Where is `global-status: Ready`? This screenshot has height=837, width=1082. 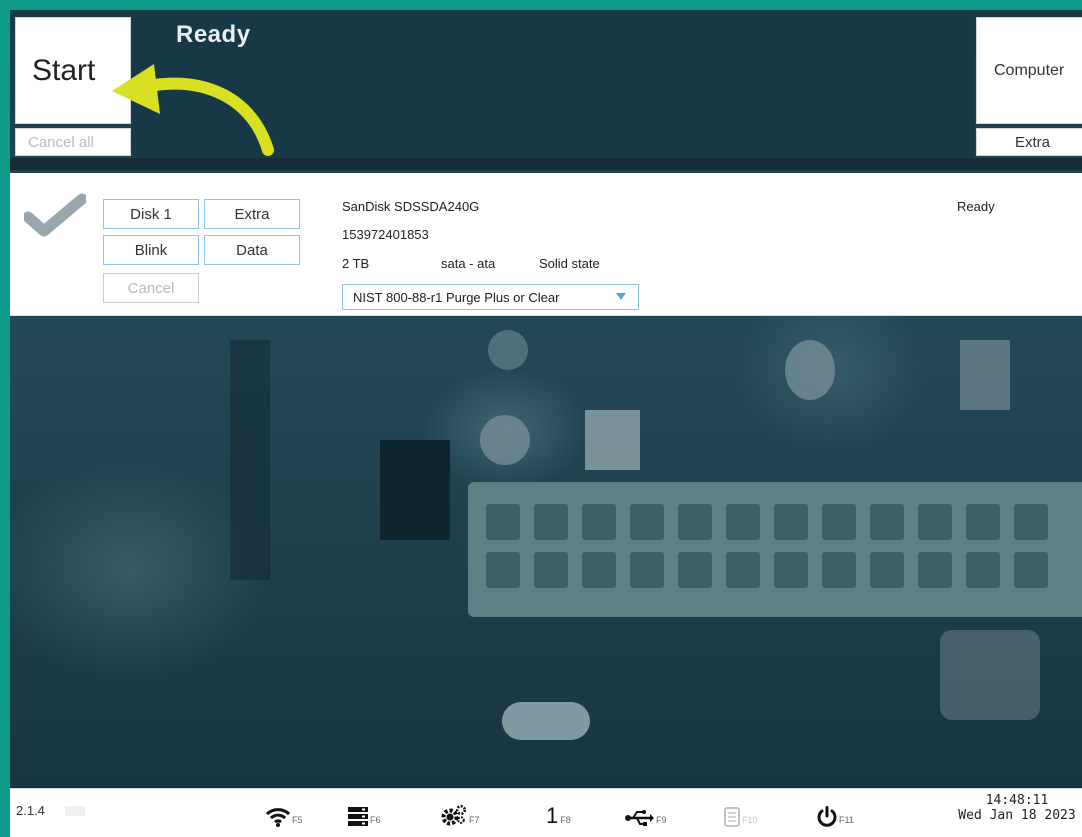 global-status: Ready is located at coordinates (213, 34).